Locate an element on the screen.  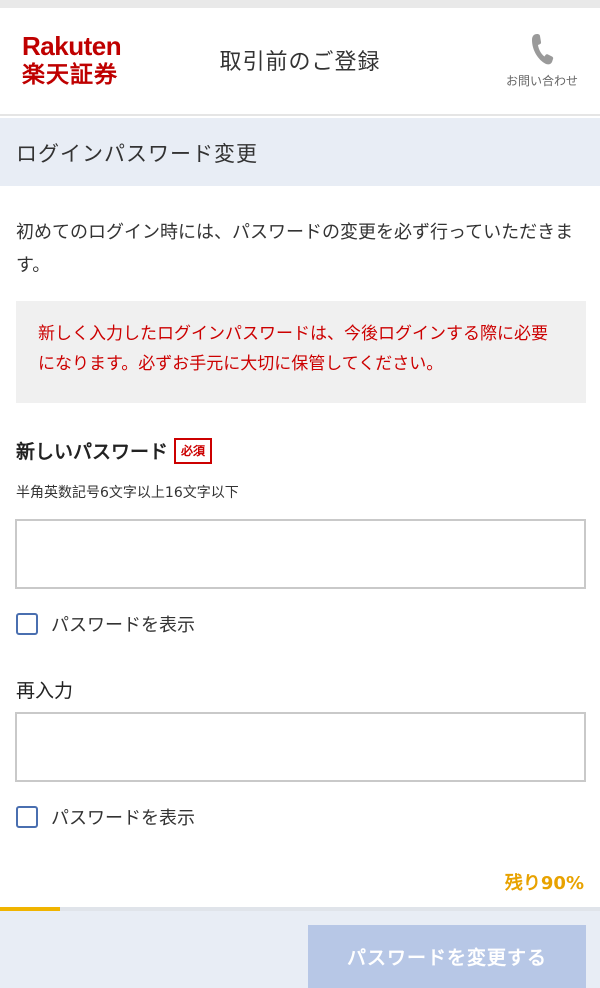
section-heading: ログインパスワード変更 is located at coordinates (300, 152).